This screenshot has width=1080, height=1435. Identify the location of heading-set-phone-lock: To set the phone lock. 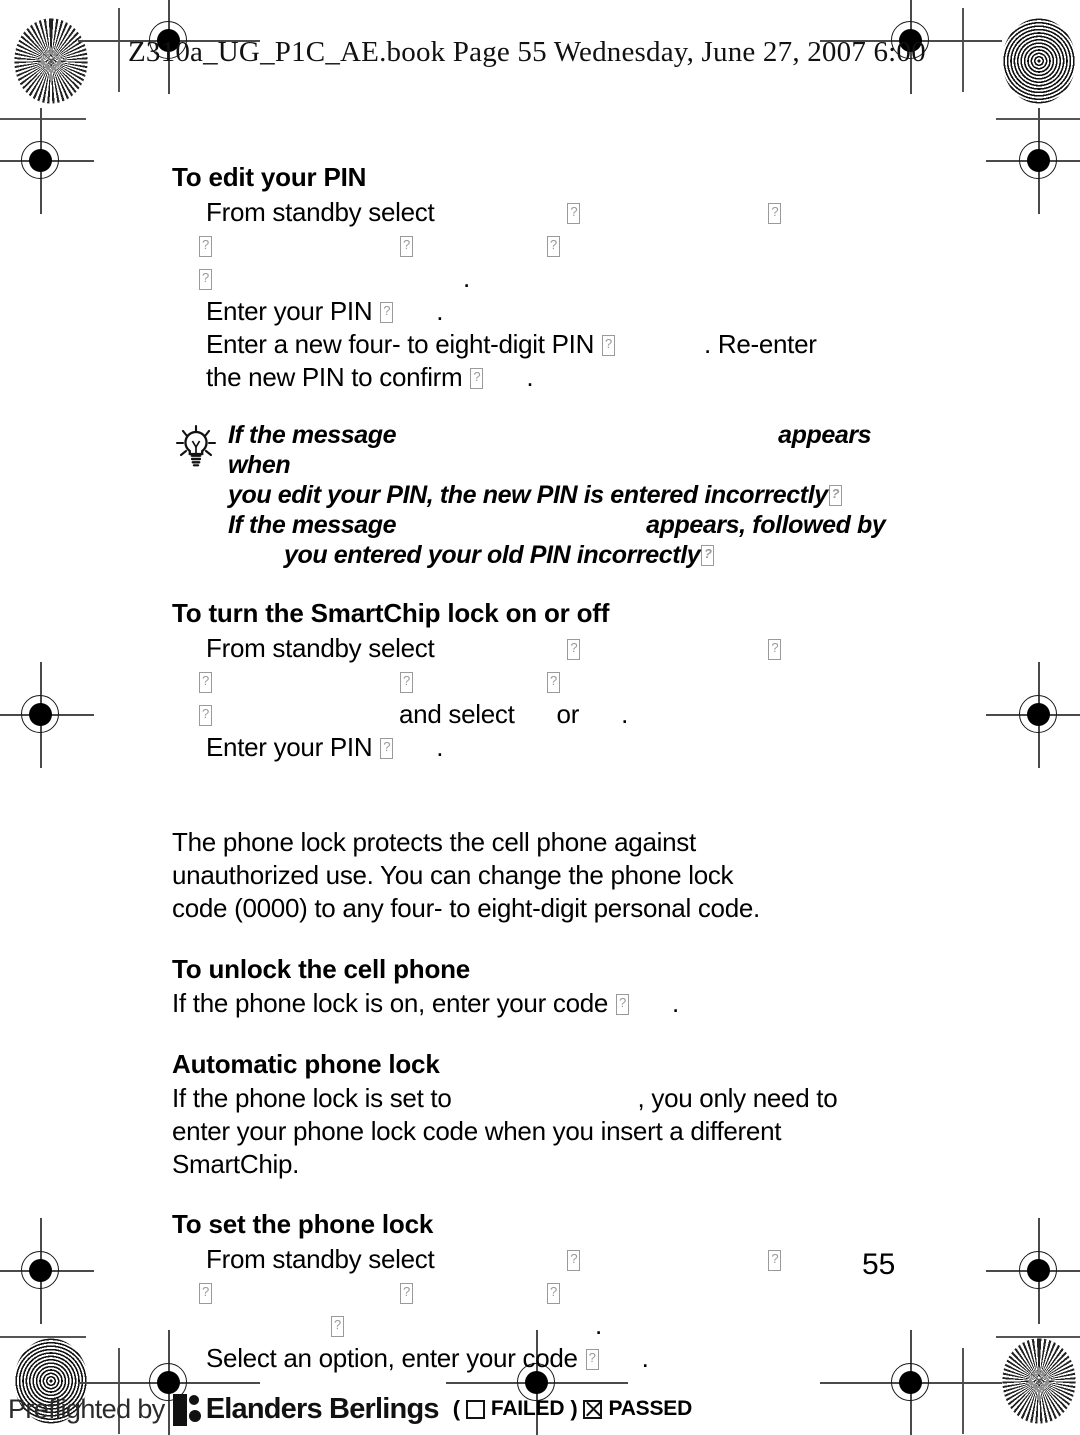
(303, 1224).